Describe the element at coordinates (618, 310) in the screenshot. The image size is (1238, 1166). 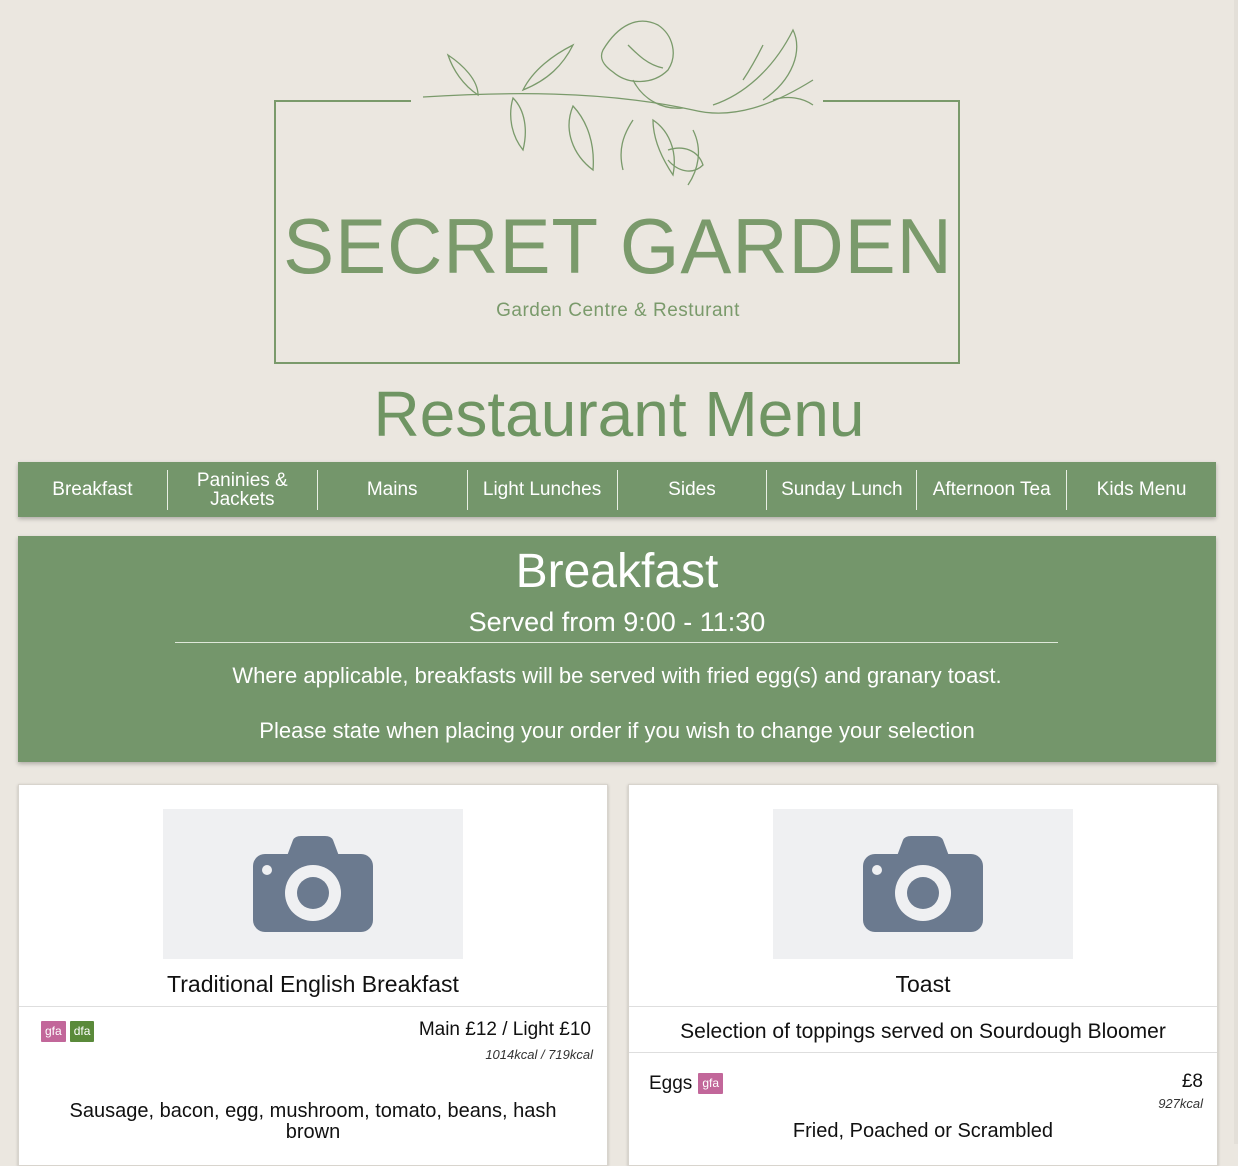
I see `brand-tagline: Garden Centre & Resturant` at that location.